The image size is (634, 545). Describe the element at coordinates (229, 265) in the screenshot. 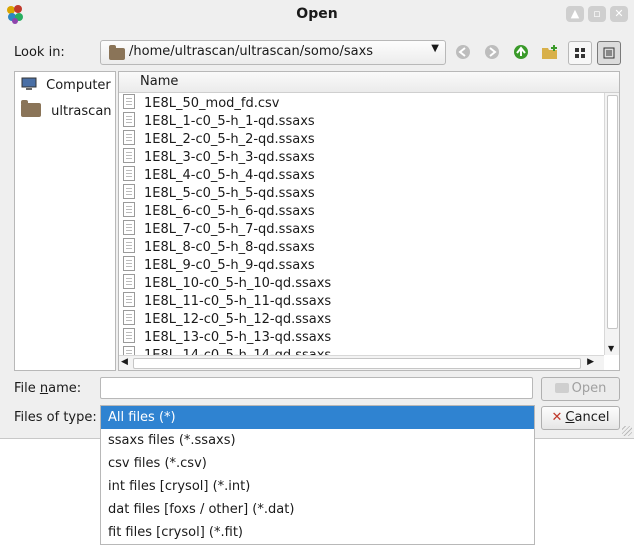

I see `file-name: 1E8L_9-c0_5-h_9-qd.ssaxs` at that location.